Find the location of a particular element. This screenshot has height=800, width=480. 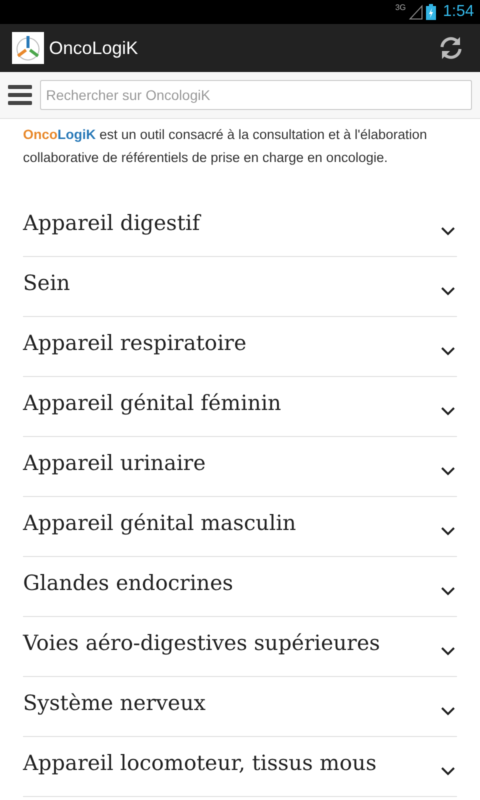

clock: 1:54 is located at coordinates (458, 12).